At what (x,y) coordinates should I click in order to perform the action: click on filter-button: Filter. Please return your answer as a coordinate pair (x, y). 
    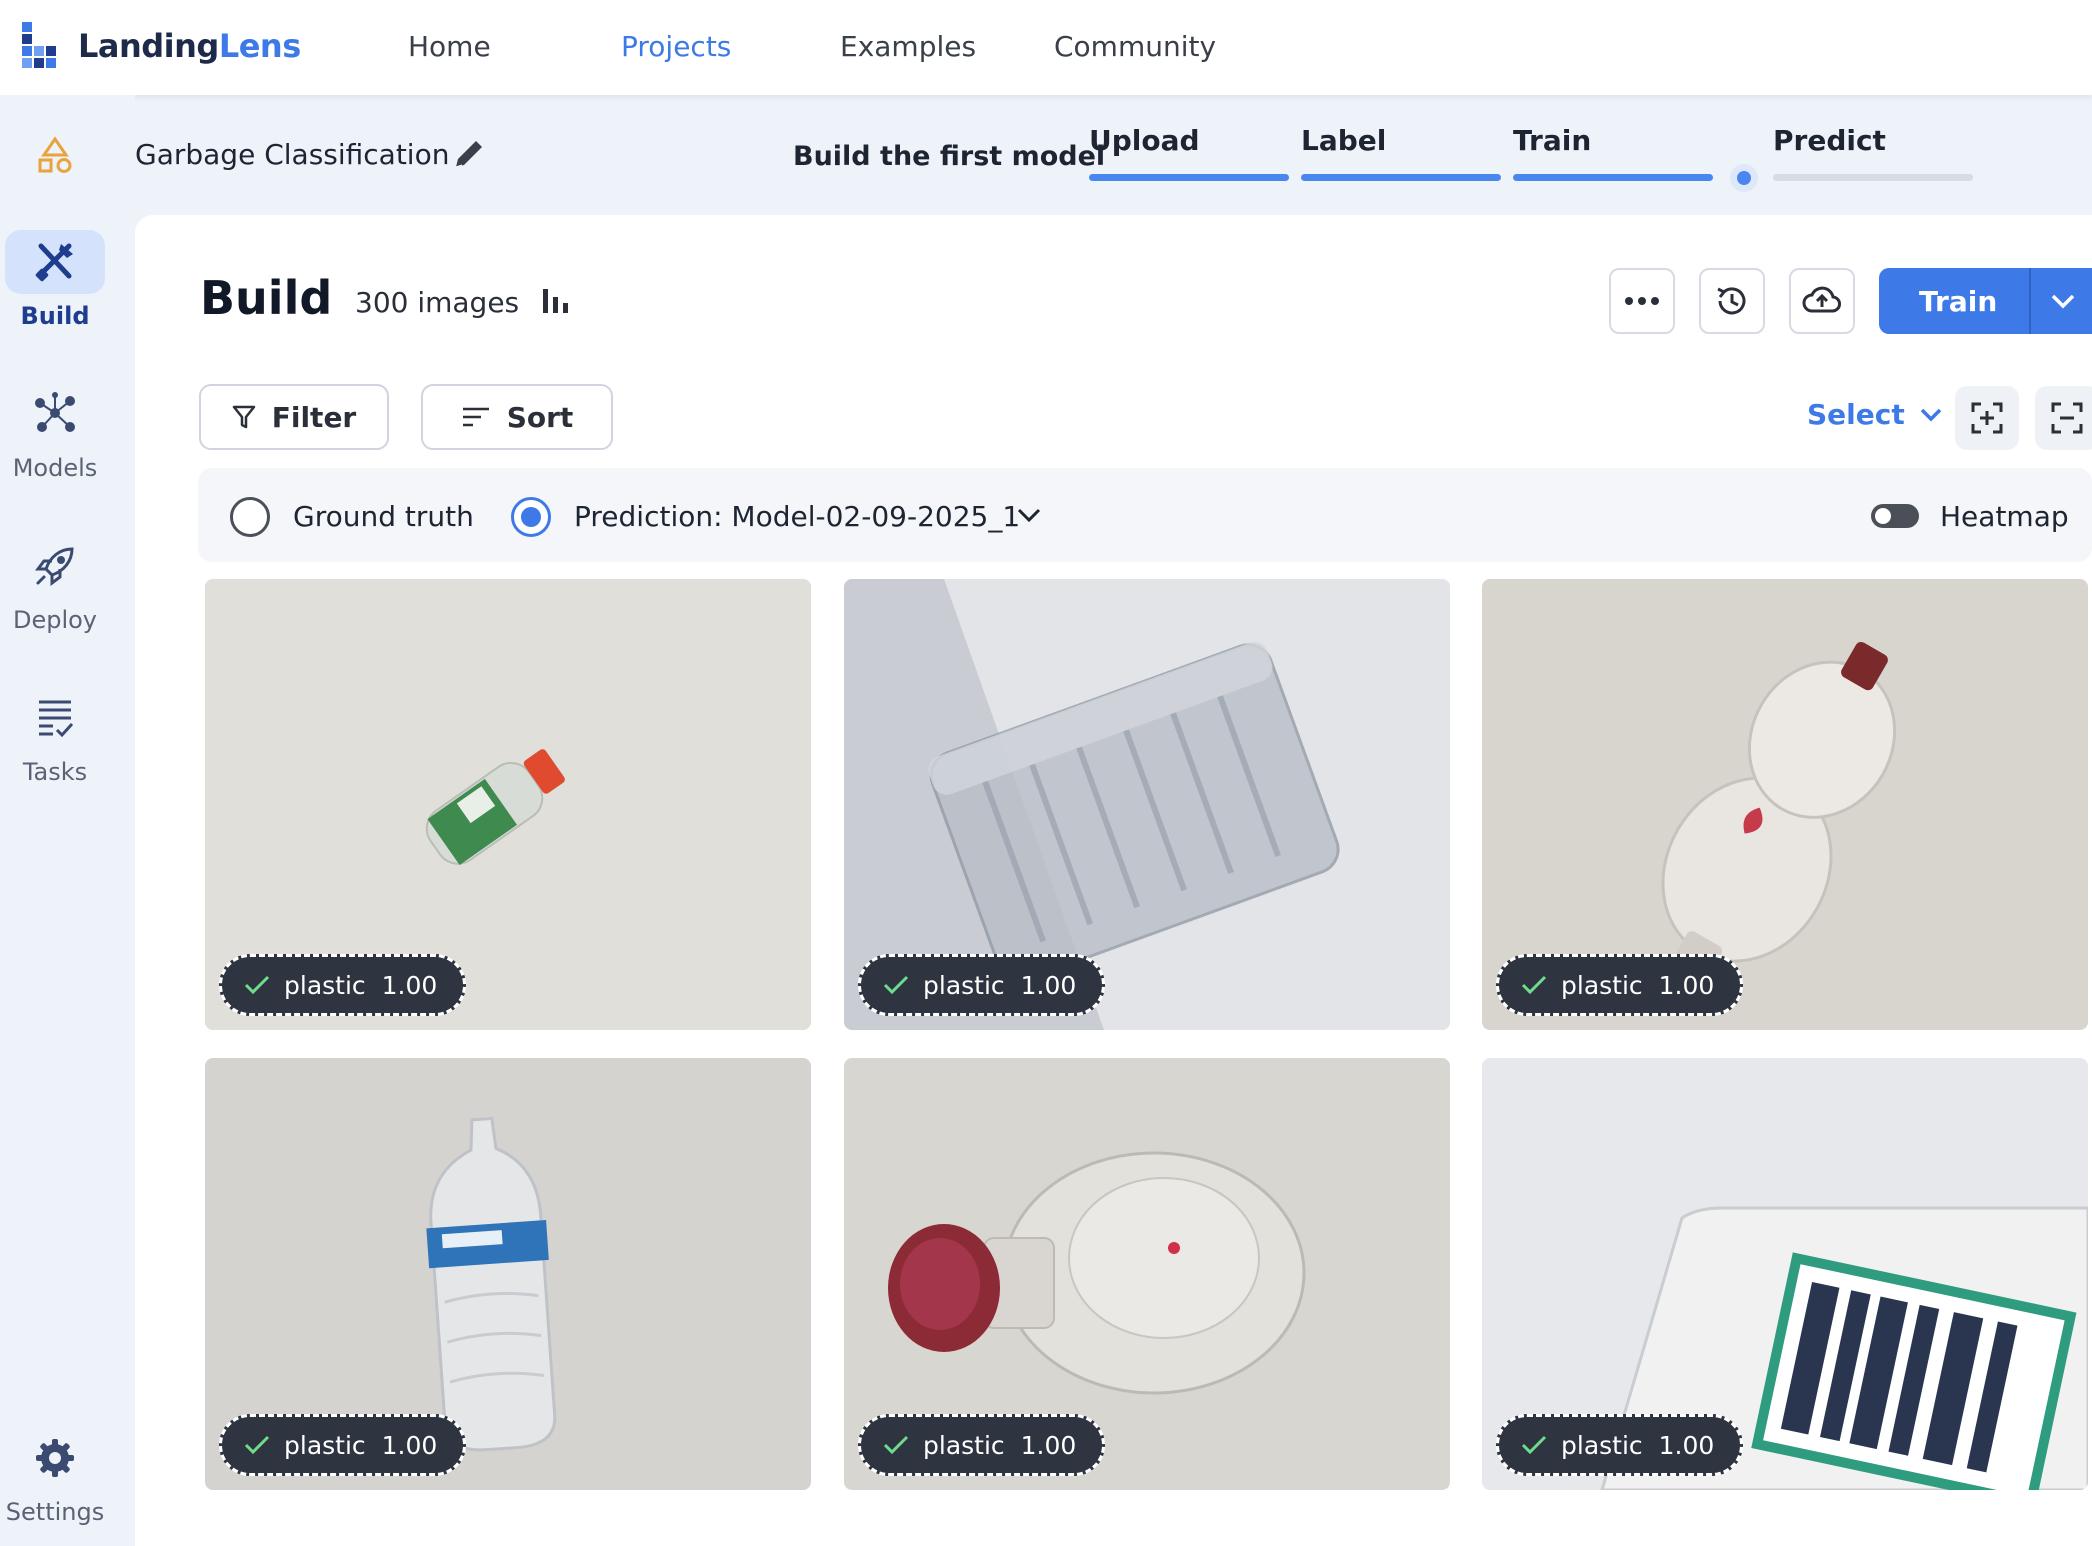
    Looking at the image, I should click on (294, 417).